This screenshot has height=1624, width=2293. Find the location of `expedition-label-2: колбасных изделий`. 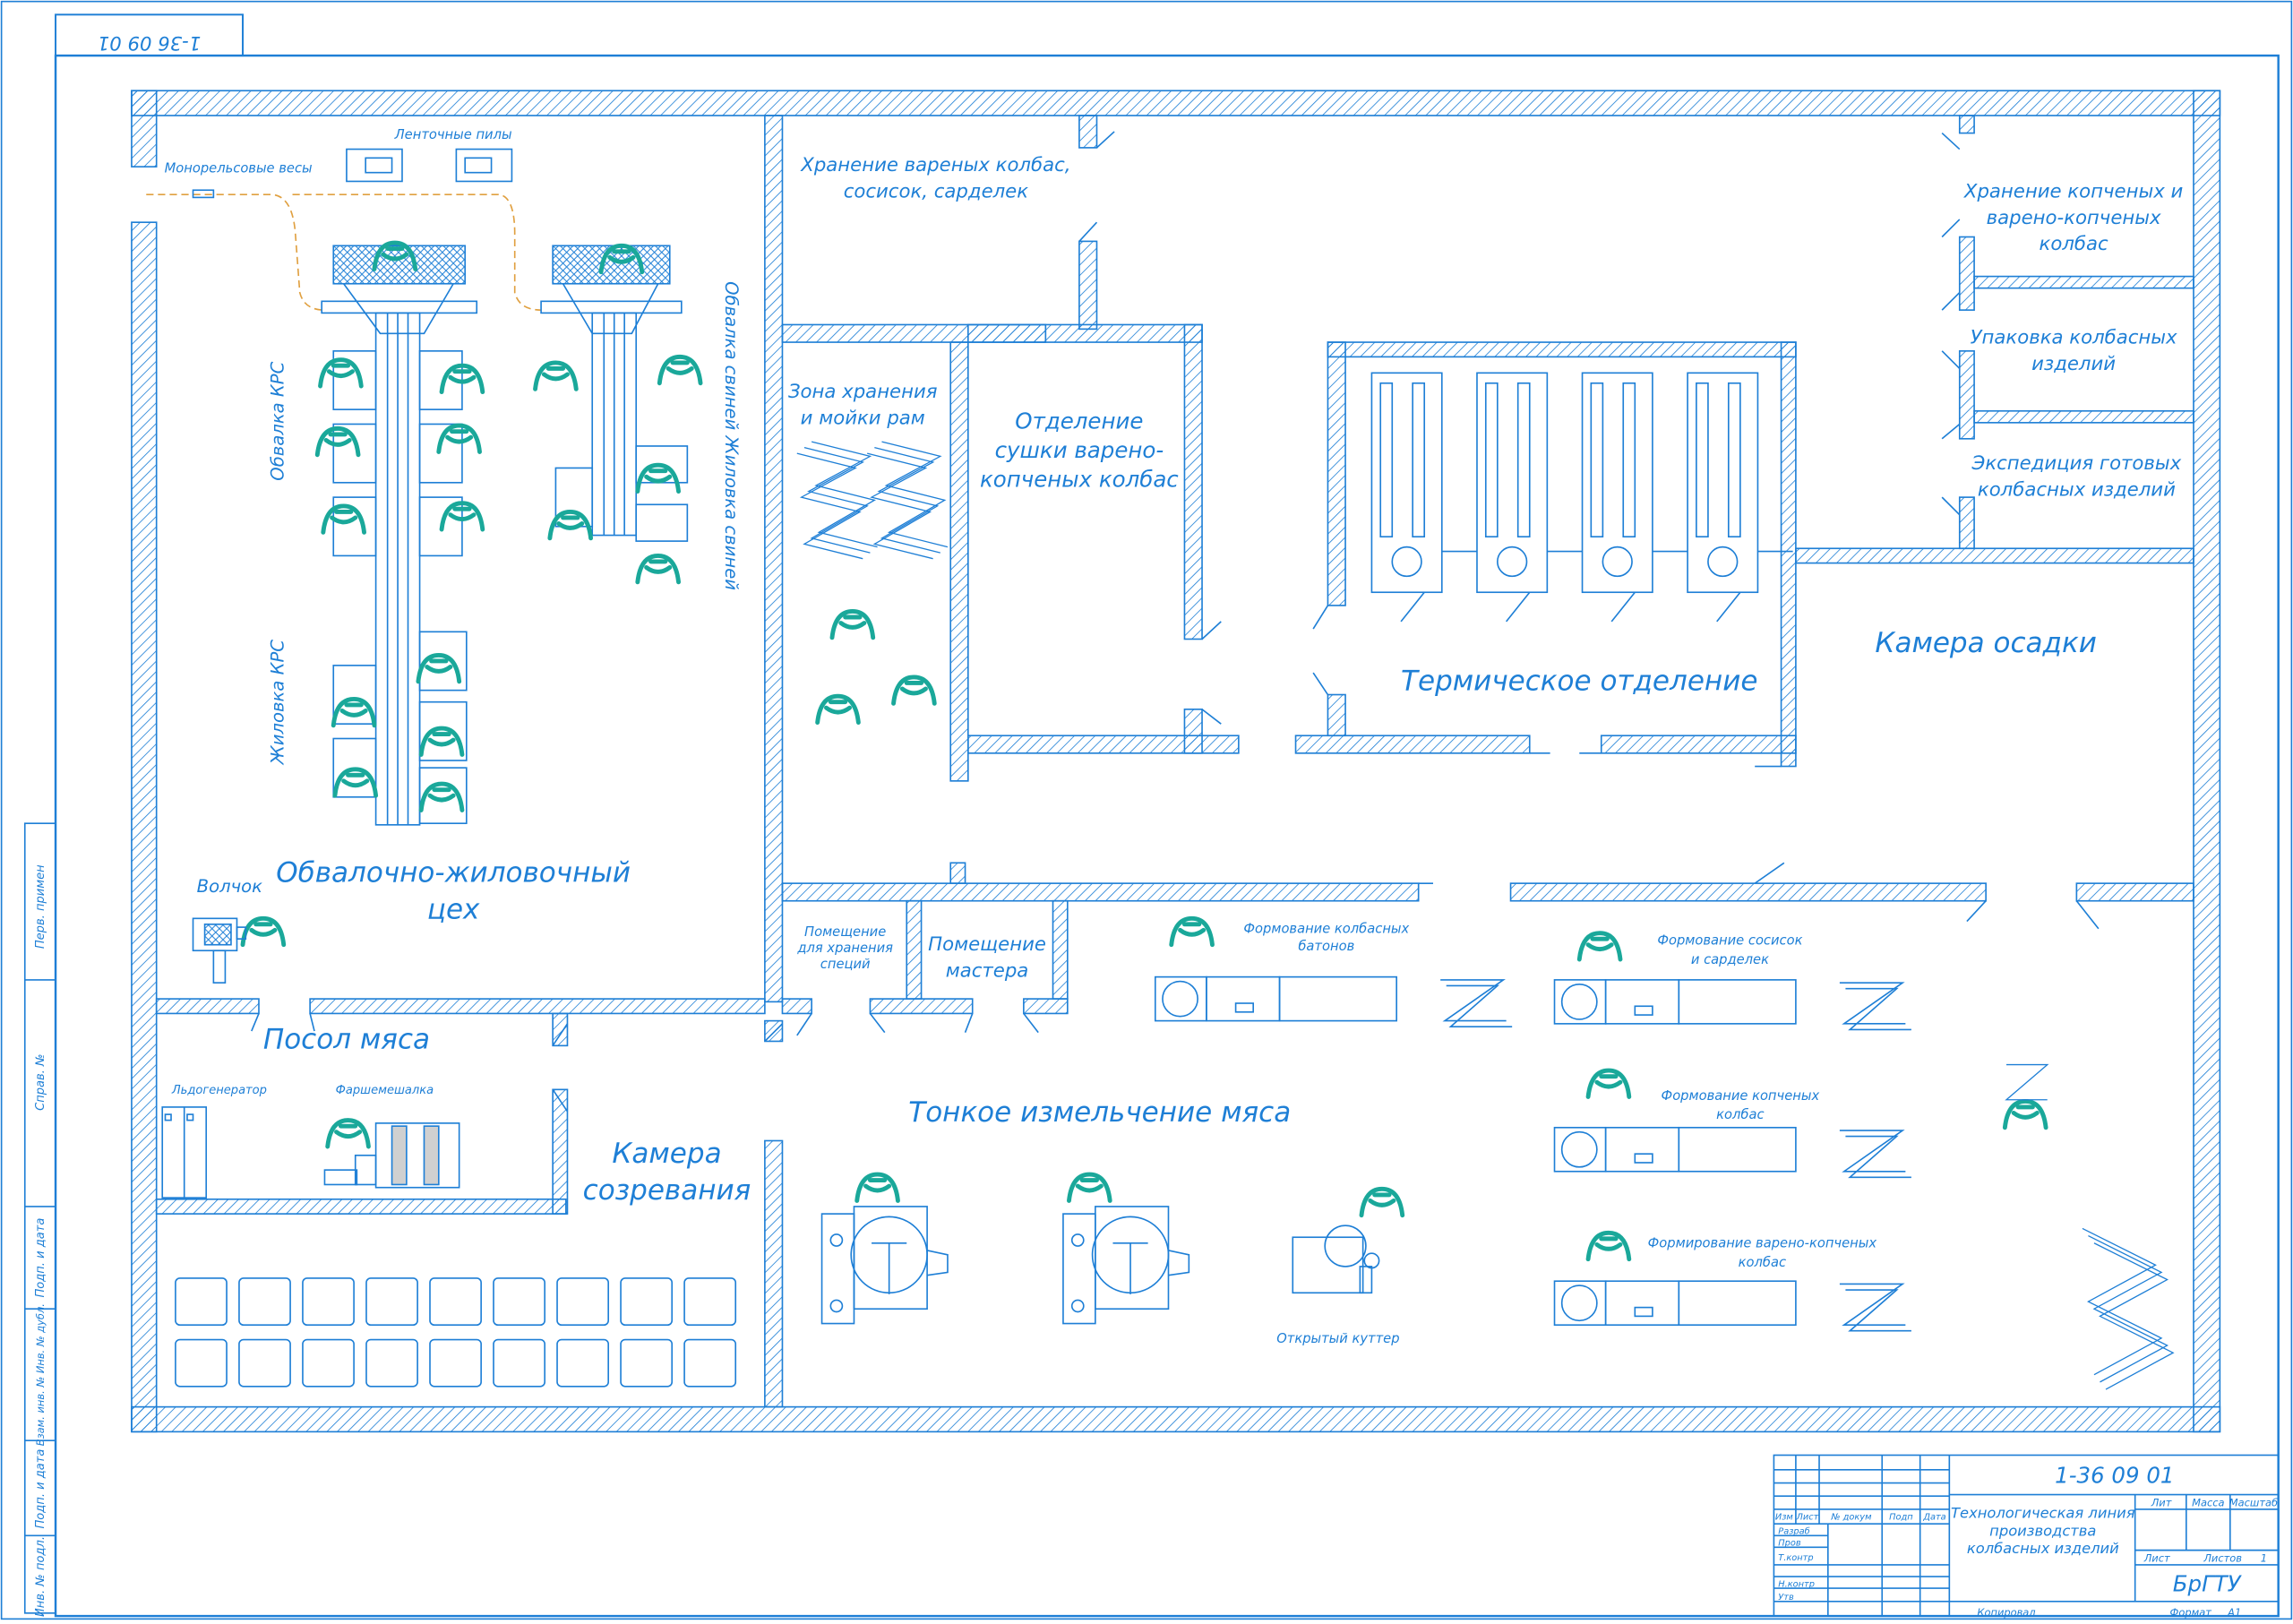

expedition-label-2: колбасных изделий is located at coordinates (2077, 489).